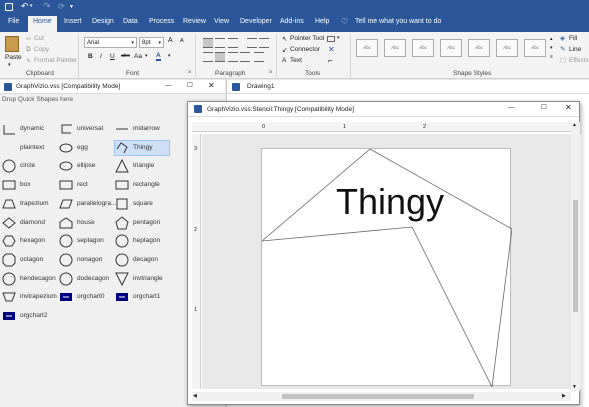 This screenshot has height=407, width=589. Describe the element at coordinates (331, 39) in the screenshot. I see `rectangle-tool-icon` at that location.